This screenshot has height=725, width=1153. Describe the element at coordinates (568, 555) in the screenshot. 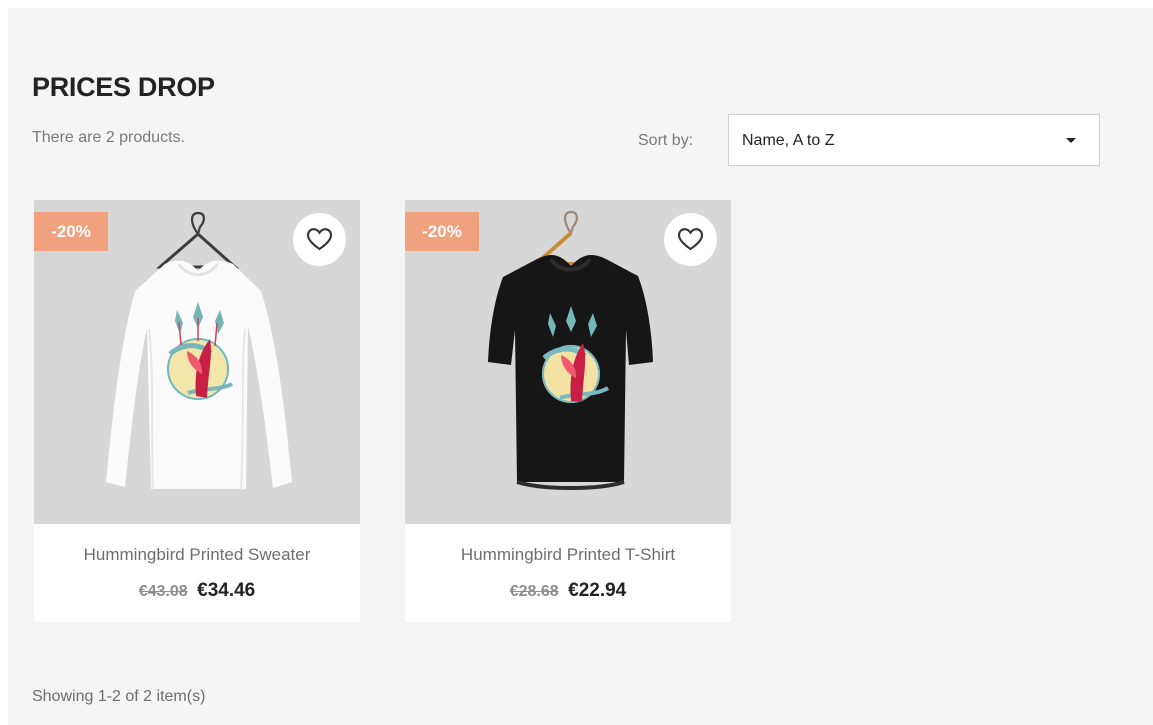

I see `product-name: Hummingbird Printed T-Shirt` at that location.